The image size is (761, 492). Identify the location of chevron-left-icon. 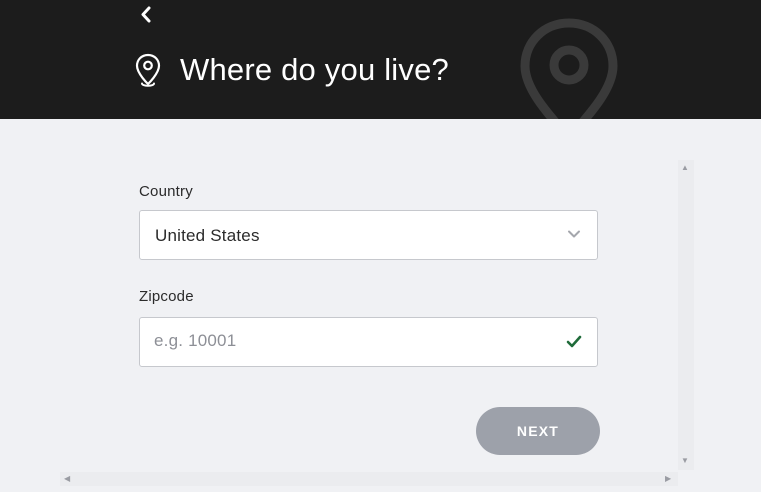
(146, 14).